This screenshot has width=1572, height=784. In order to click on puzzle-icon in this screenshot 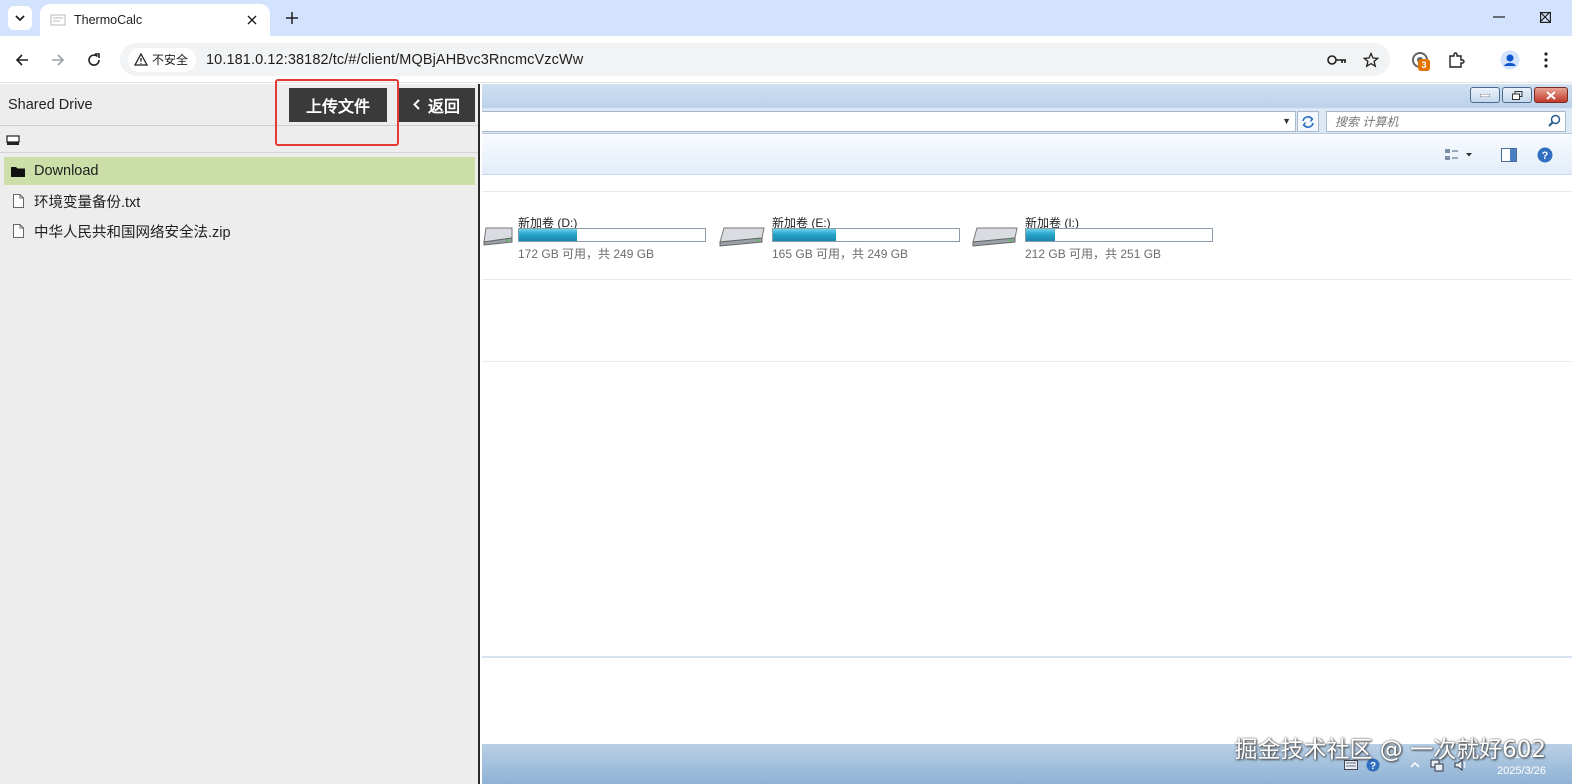, I will do `click(1457, 60)`.